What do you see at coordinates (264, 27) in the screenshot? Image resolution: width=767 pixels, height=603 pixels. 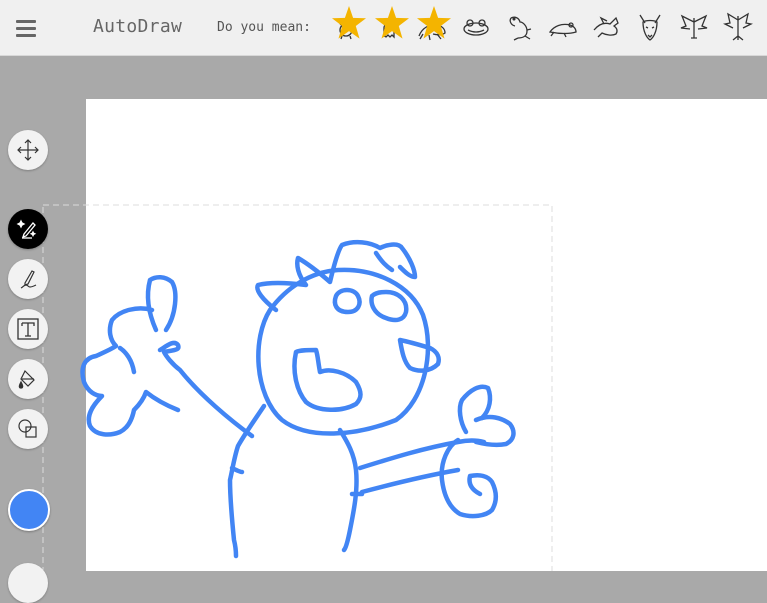 I see `suggestion-label: Do you mean:` at bounding box center [264, 27].